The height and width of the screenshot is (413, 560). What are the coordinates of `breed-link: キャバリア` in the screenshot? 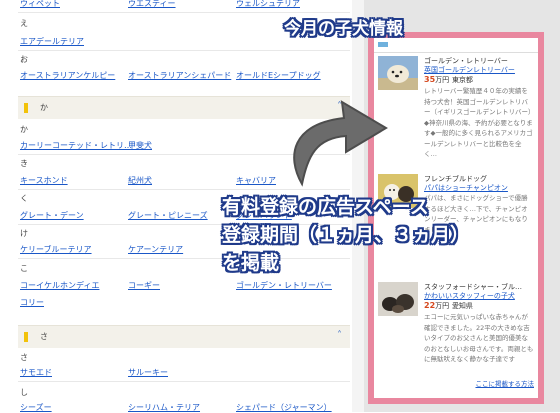 It's located at (256, 180).